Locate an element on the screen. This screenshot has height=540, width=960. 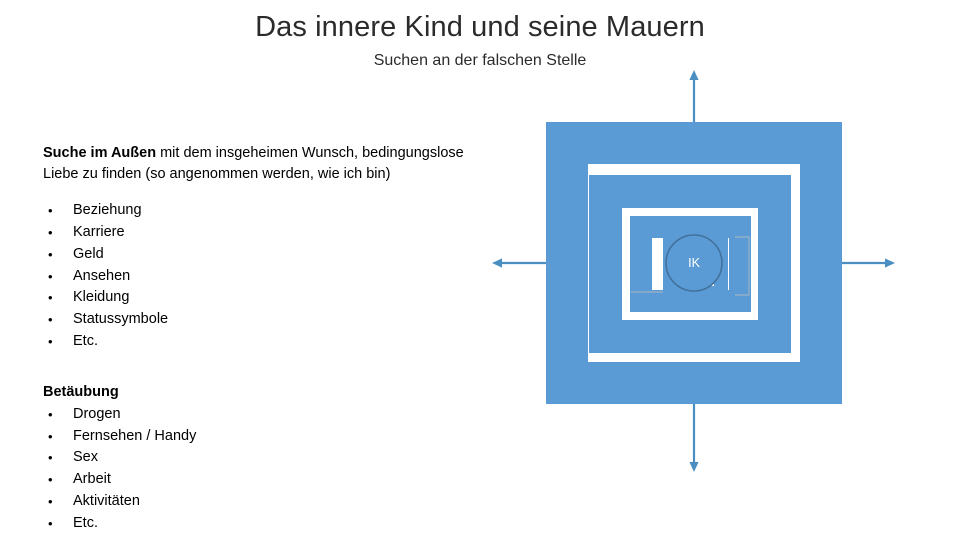
list-item-label: Sex is located at coordinates (85, 457).